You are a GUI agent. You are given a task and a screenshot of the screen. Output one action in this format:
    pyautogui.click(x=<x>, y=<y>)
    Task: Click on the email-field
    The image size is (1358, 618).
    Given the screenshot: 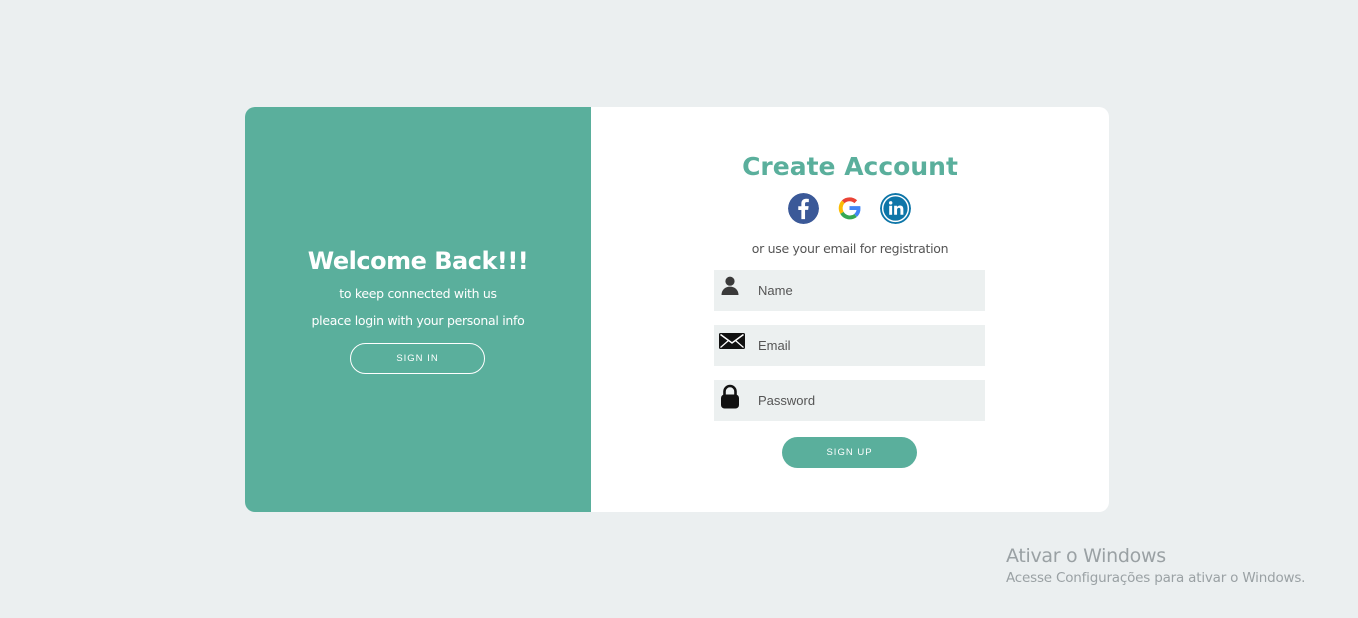 What is the action you would take?
    pyautogui.click(x=849, y=345)
    